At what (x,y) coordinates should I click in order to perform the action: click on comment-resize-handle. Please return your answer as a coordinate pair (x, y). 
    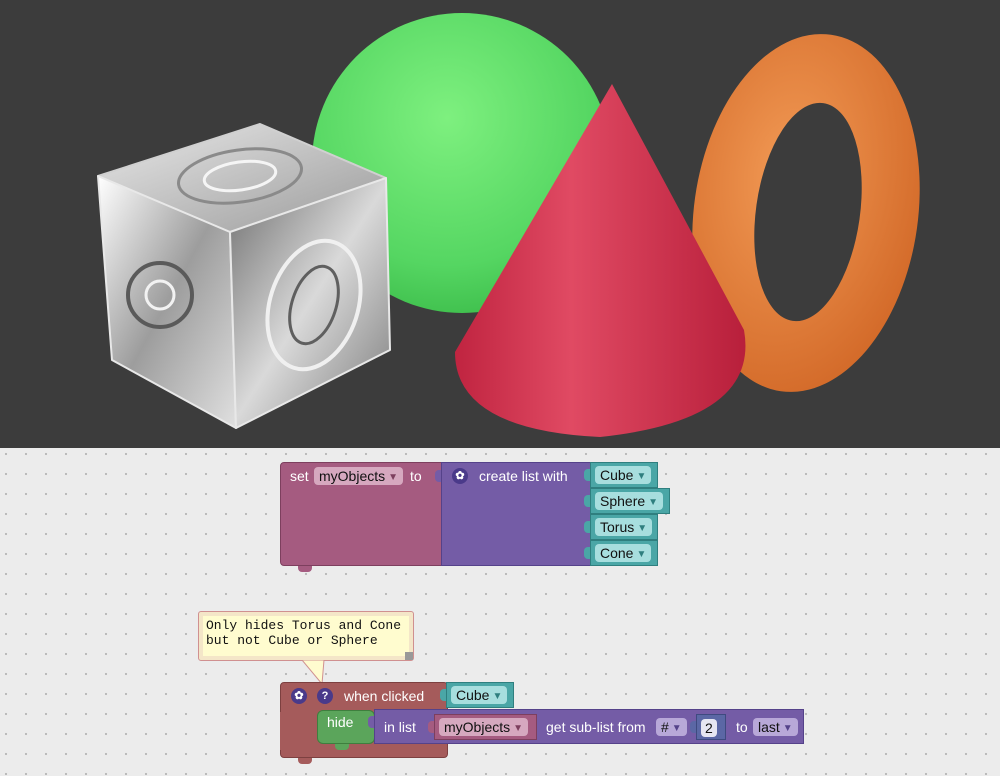
    Looking at the image, I should click on (409, 656).